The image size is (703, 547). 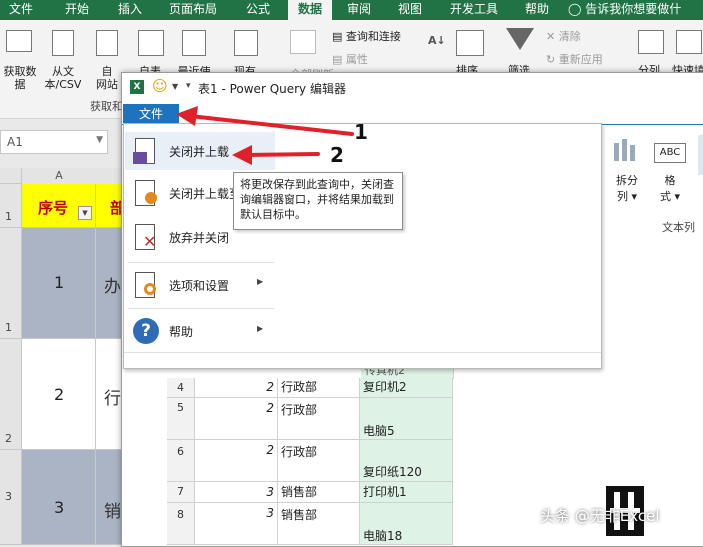 I want to click on annotation-arrows, so click(x=265, y=135).